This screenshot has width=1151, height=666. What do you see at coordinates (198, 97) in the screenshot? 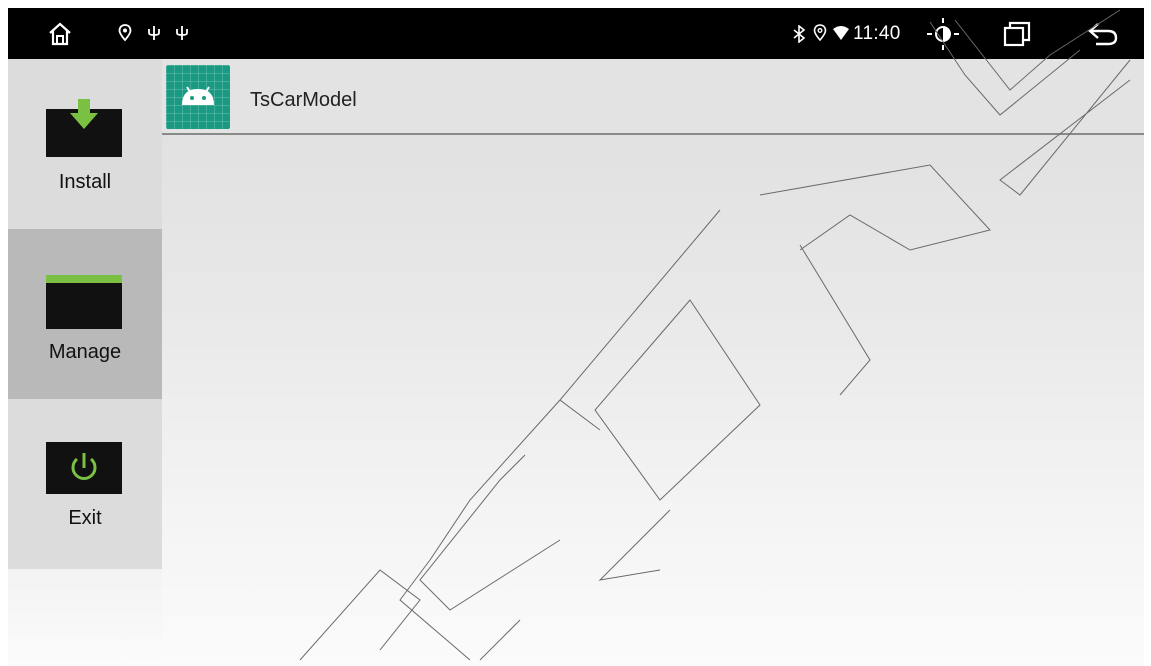
I see `android-app-icon` at bounding box center [198, 97].